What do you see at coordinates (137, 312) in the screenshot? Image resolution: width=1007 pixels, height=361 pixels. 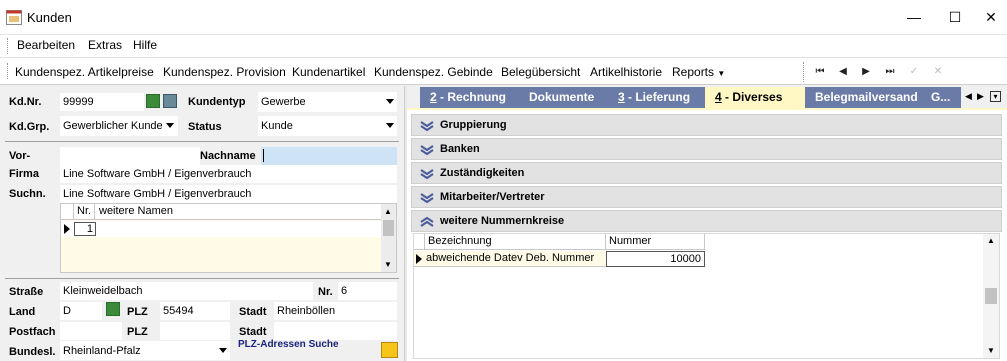 I see `plz-label: PLZ` at bounding box center [137, 312].